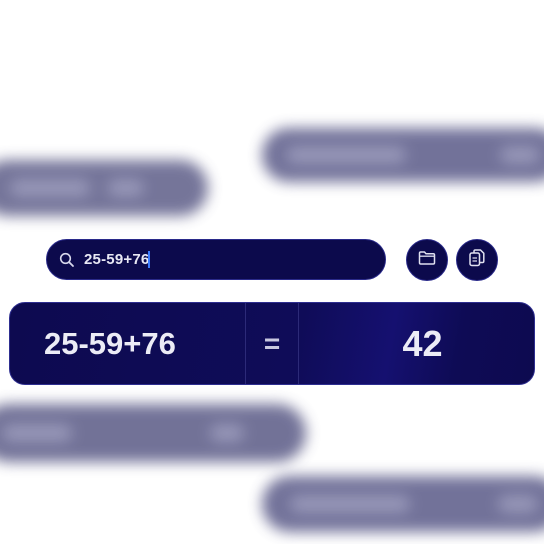  What do you see at coordinates (67, 260) in the screenshot?
I see `search-icon` at bounding box center [67, 260].